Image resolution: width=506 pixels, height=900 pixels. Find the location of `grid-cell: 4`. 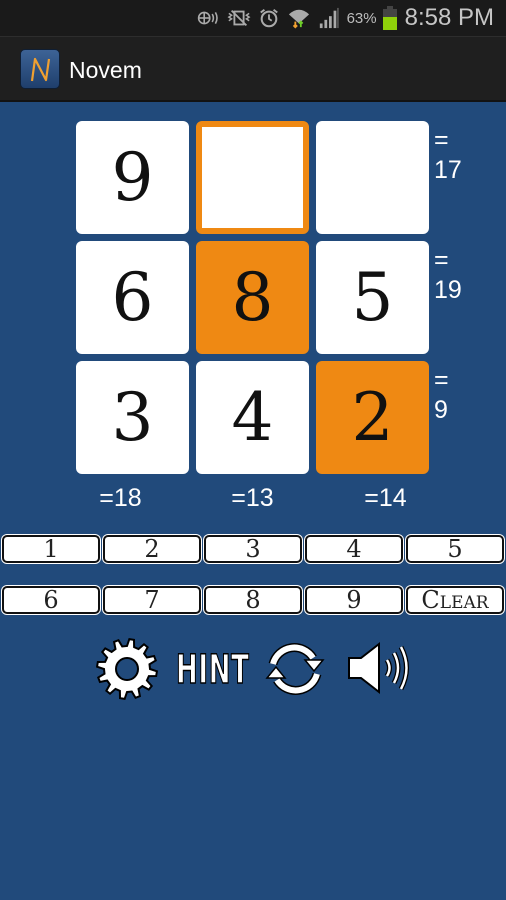

grid-cell: 4 is located at coordinates (252, 417).